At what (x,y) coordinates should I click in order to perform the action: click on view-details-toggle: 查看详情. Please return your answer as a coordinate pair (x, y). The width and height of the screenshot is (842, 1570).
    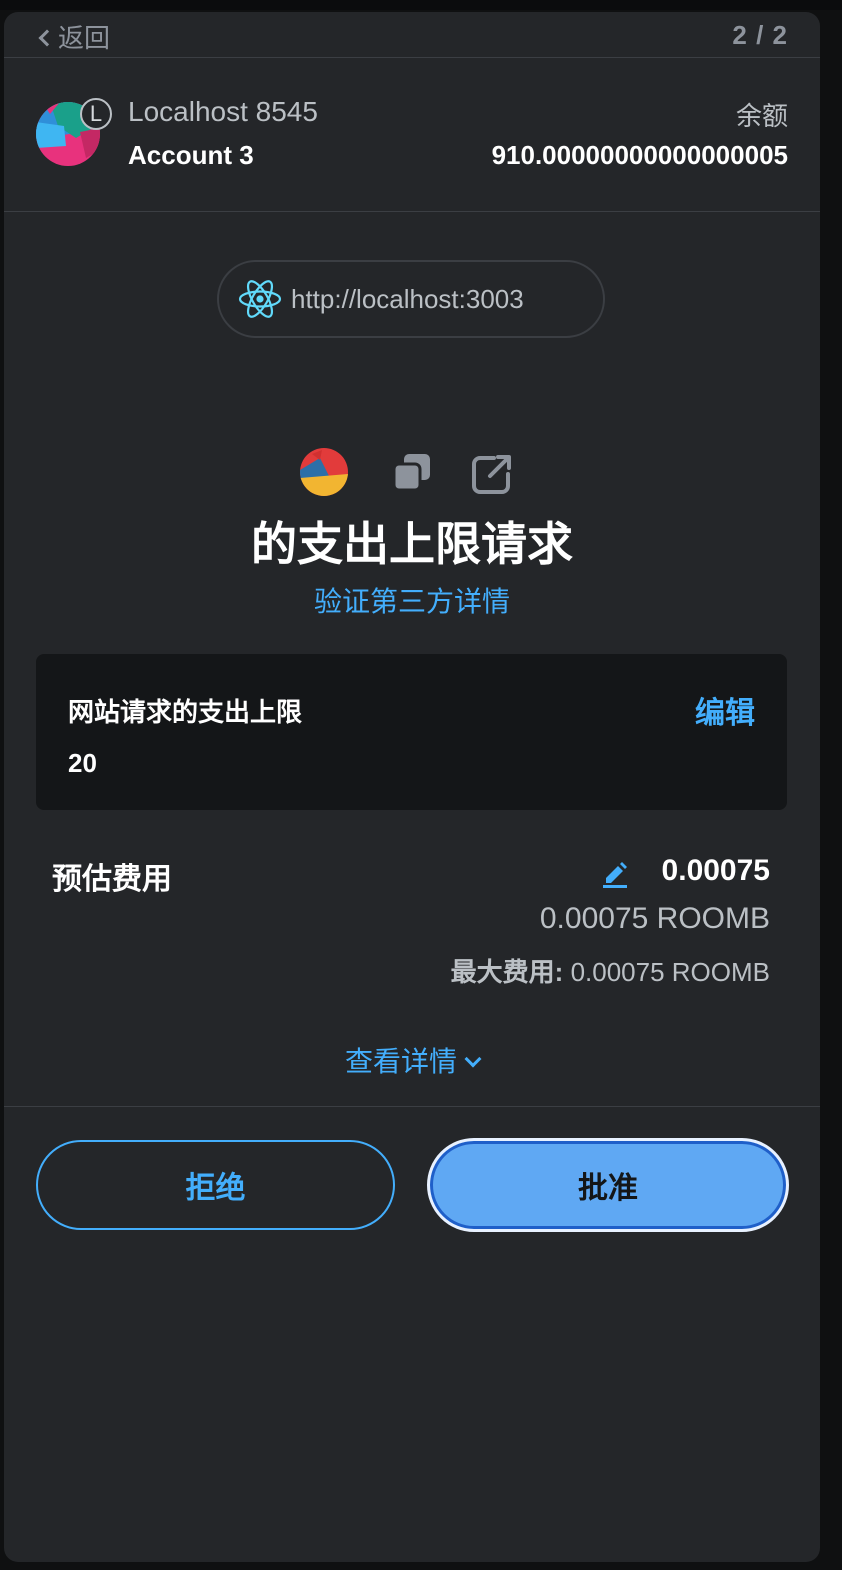
    Looking at the image, I should click on (412, 1060).